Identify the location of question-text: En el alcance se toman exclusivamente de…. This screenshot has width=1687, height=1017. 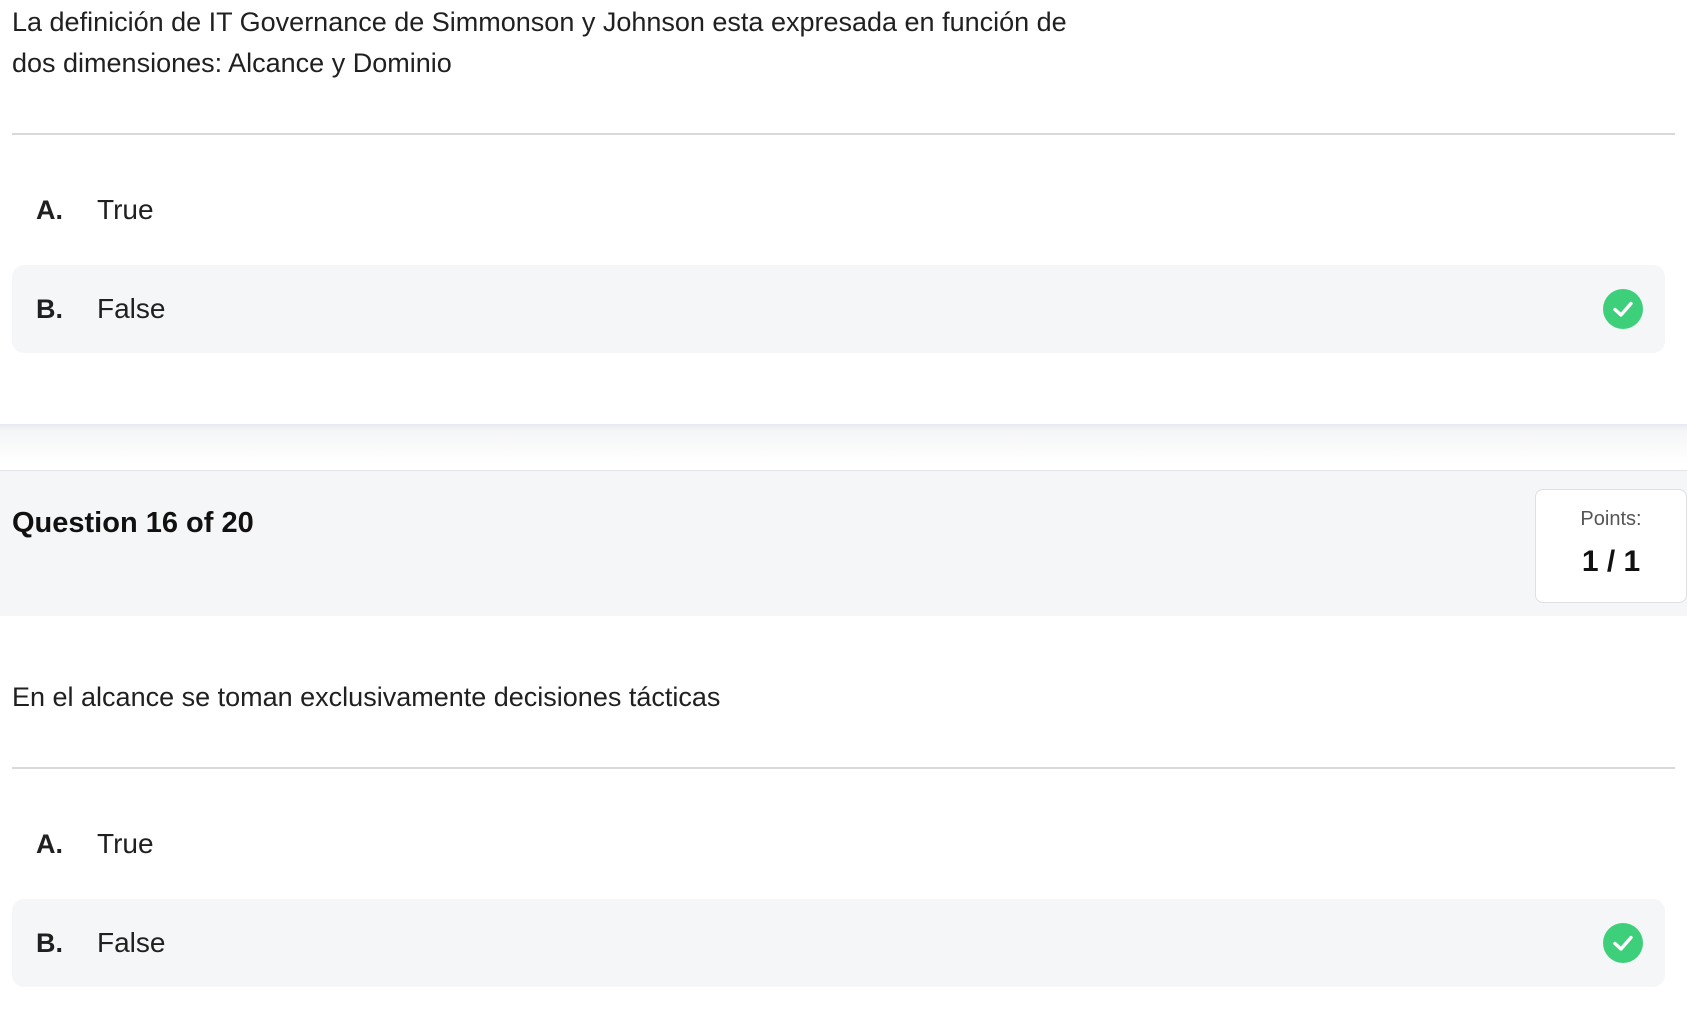
(366, 697).